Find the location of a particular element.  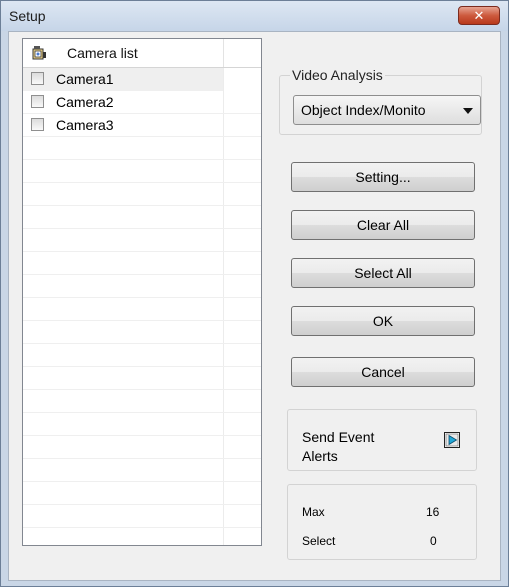

list-item: Camera1 is located at coordinates (123, 79).